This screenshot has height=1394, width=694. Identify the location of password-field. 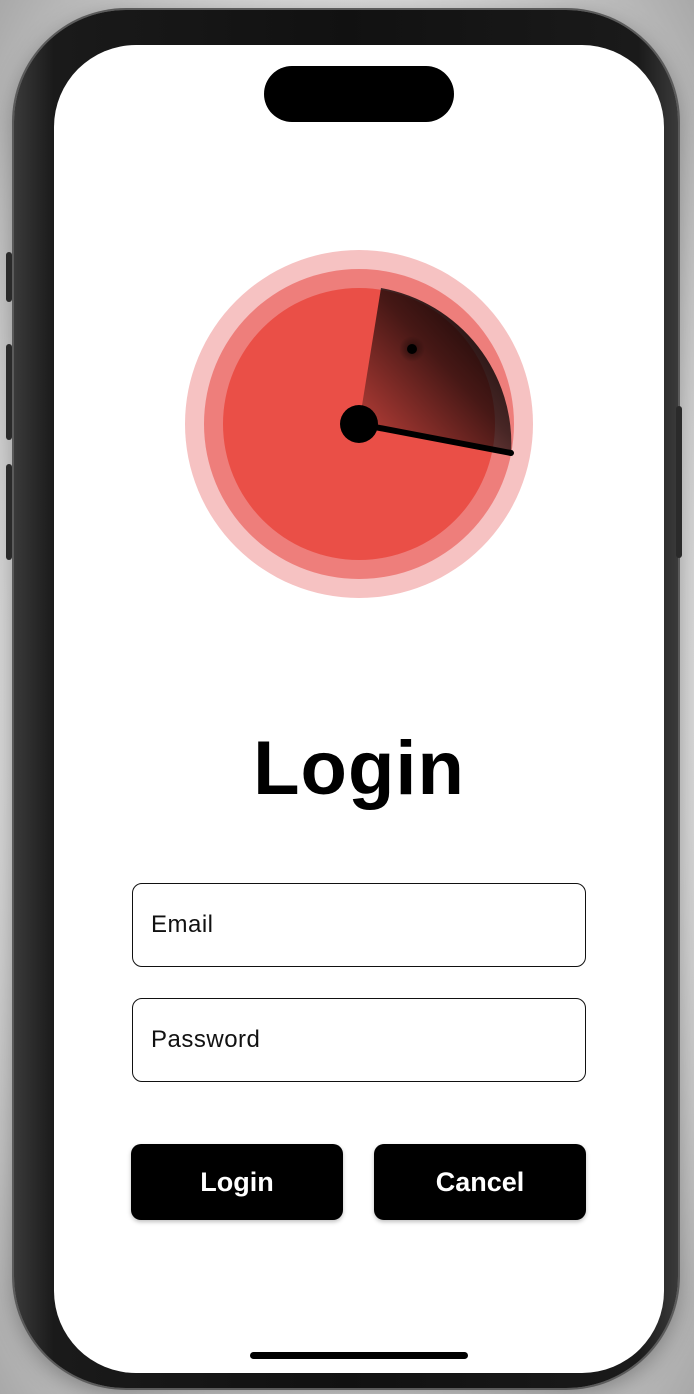
(359, 1040).